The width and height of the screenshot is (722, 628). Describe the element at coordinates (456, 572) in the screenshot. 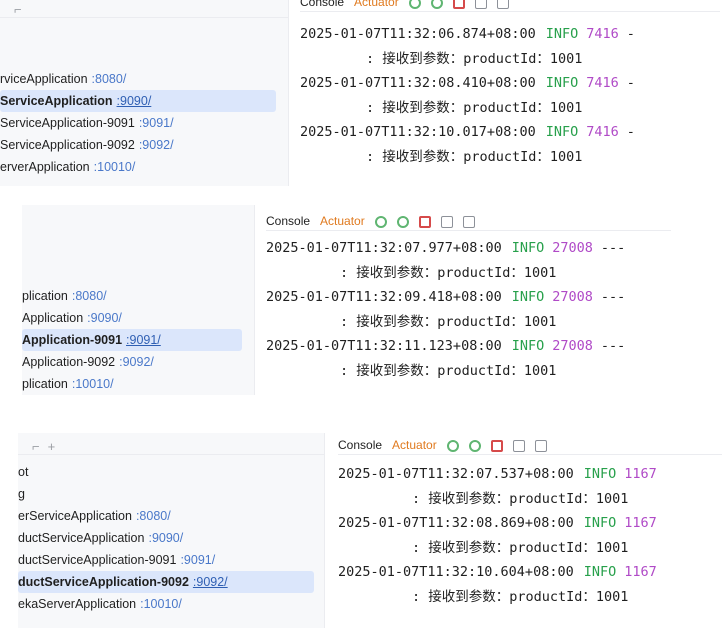

I see `log-timestamp: 2025-01-07T11:32:10.604+08:00` at that location.